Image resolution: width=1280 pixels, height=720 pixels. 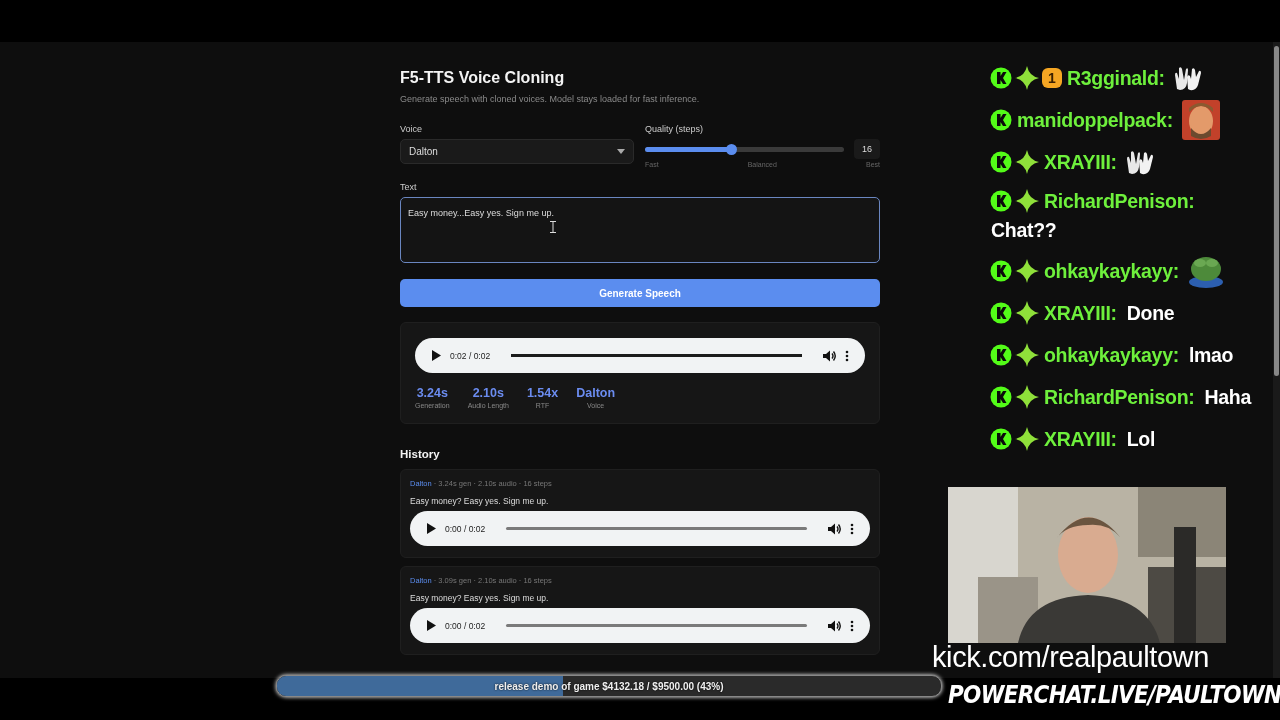 I want to click on stat-value: 2.10s, so click(x=488, y=393).